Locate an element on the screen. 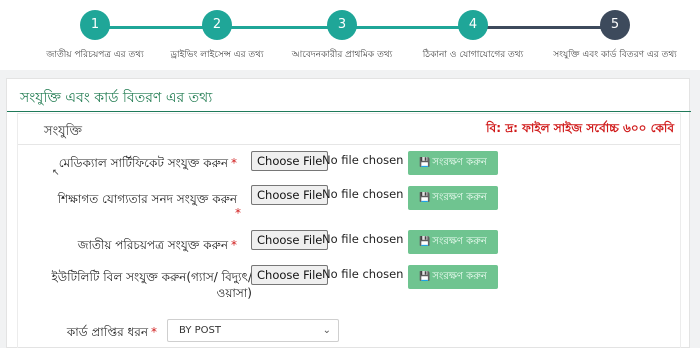  step-1-label: জাতীয় পরিচয়পত্র এর তথ্য is located at coordinates (95, 55).